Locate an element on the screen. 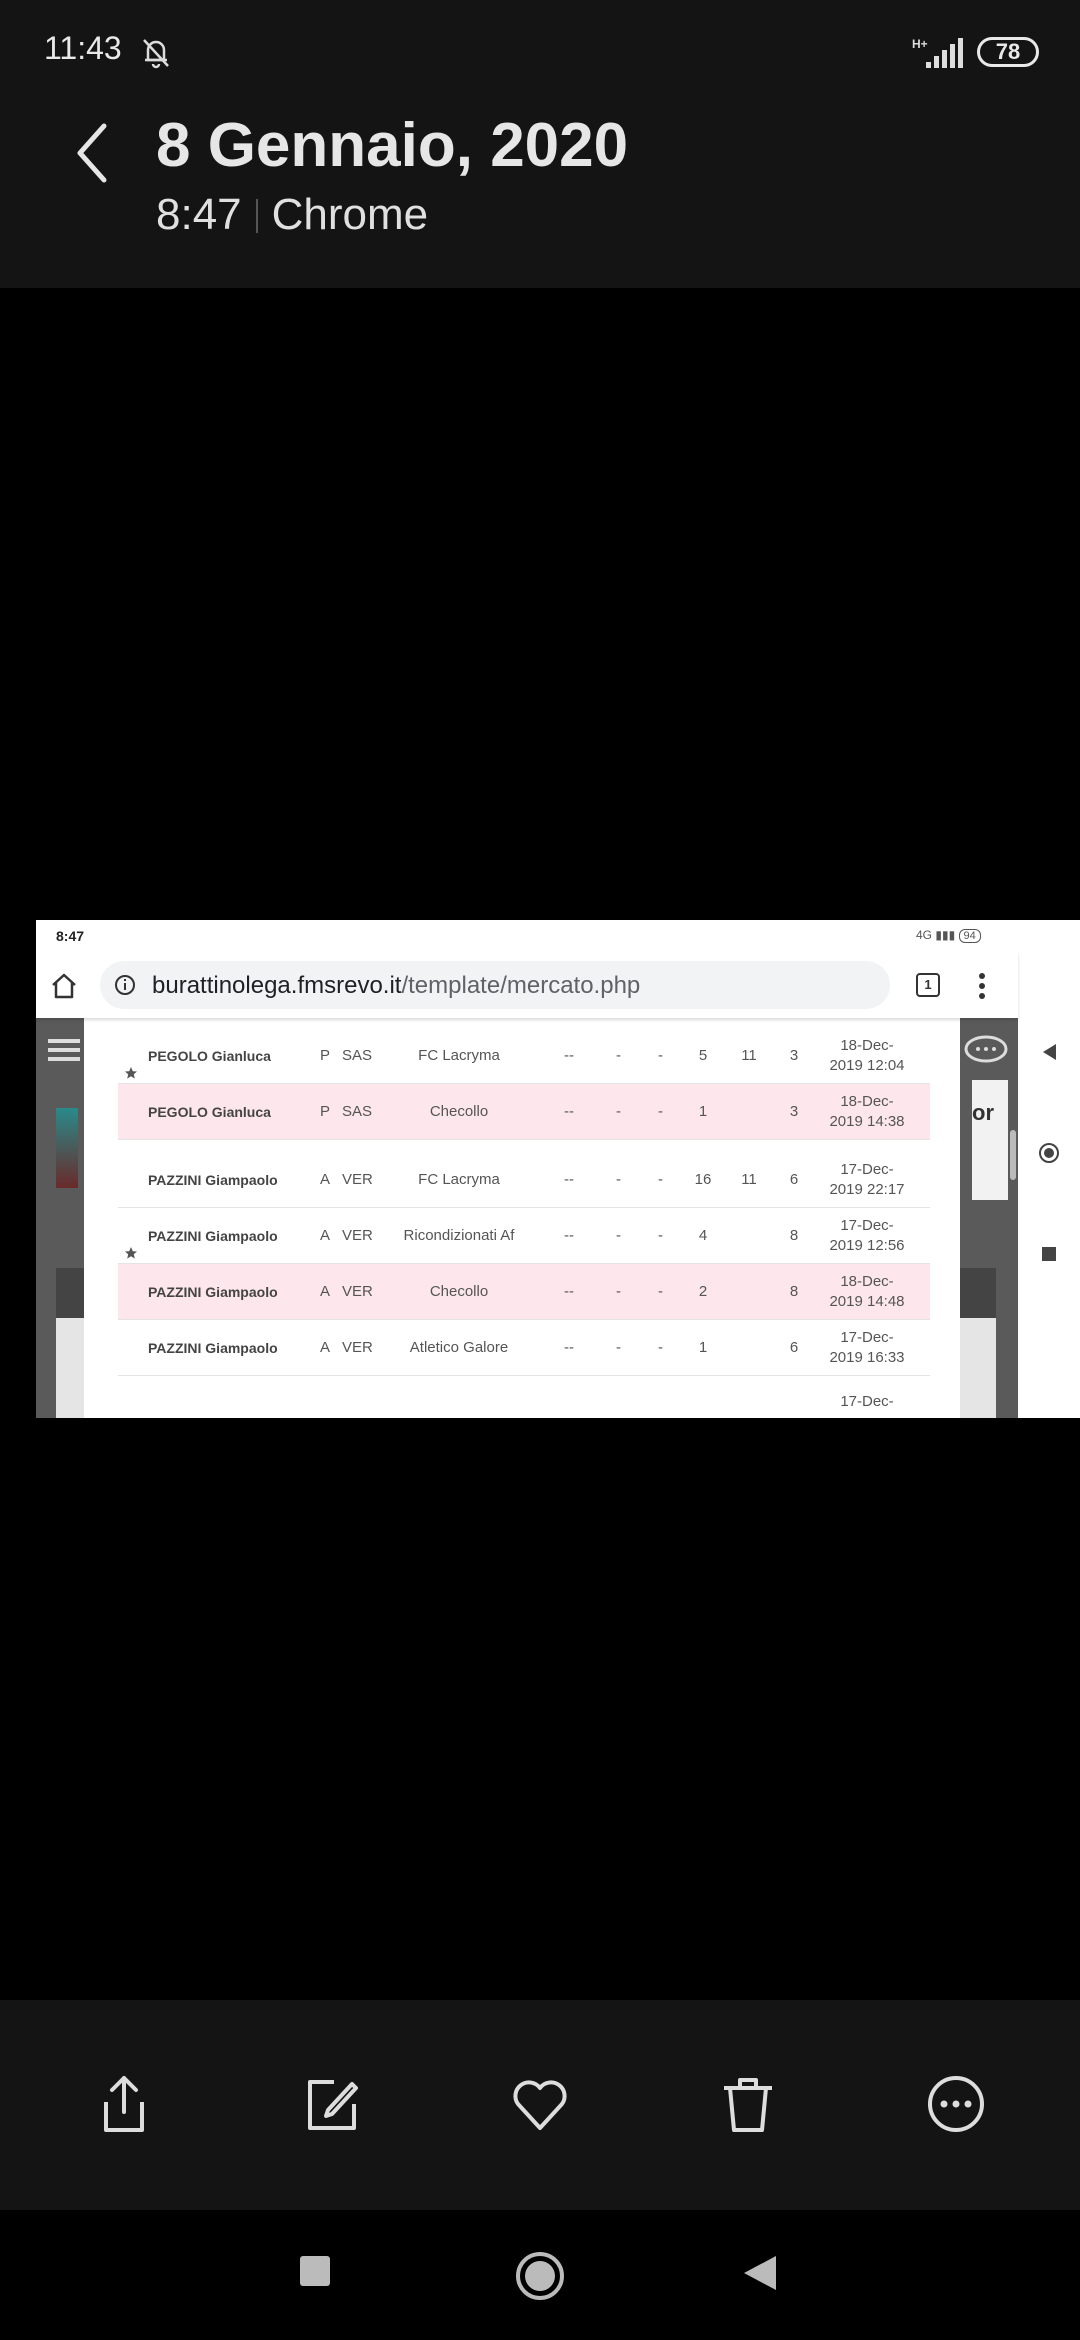  cell-c4: 4 is located at coordinates (703, 1235).